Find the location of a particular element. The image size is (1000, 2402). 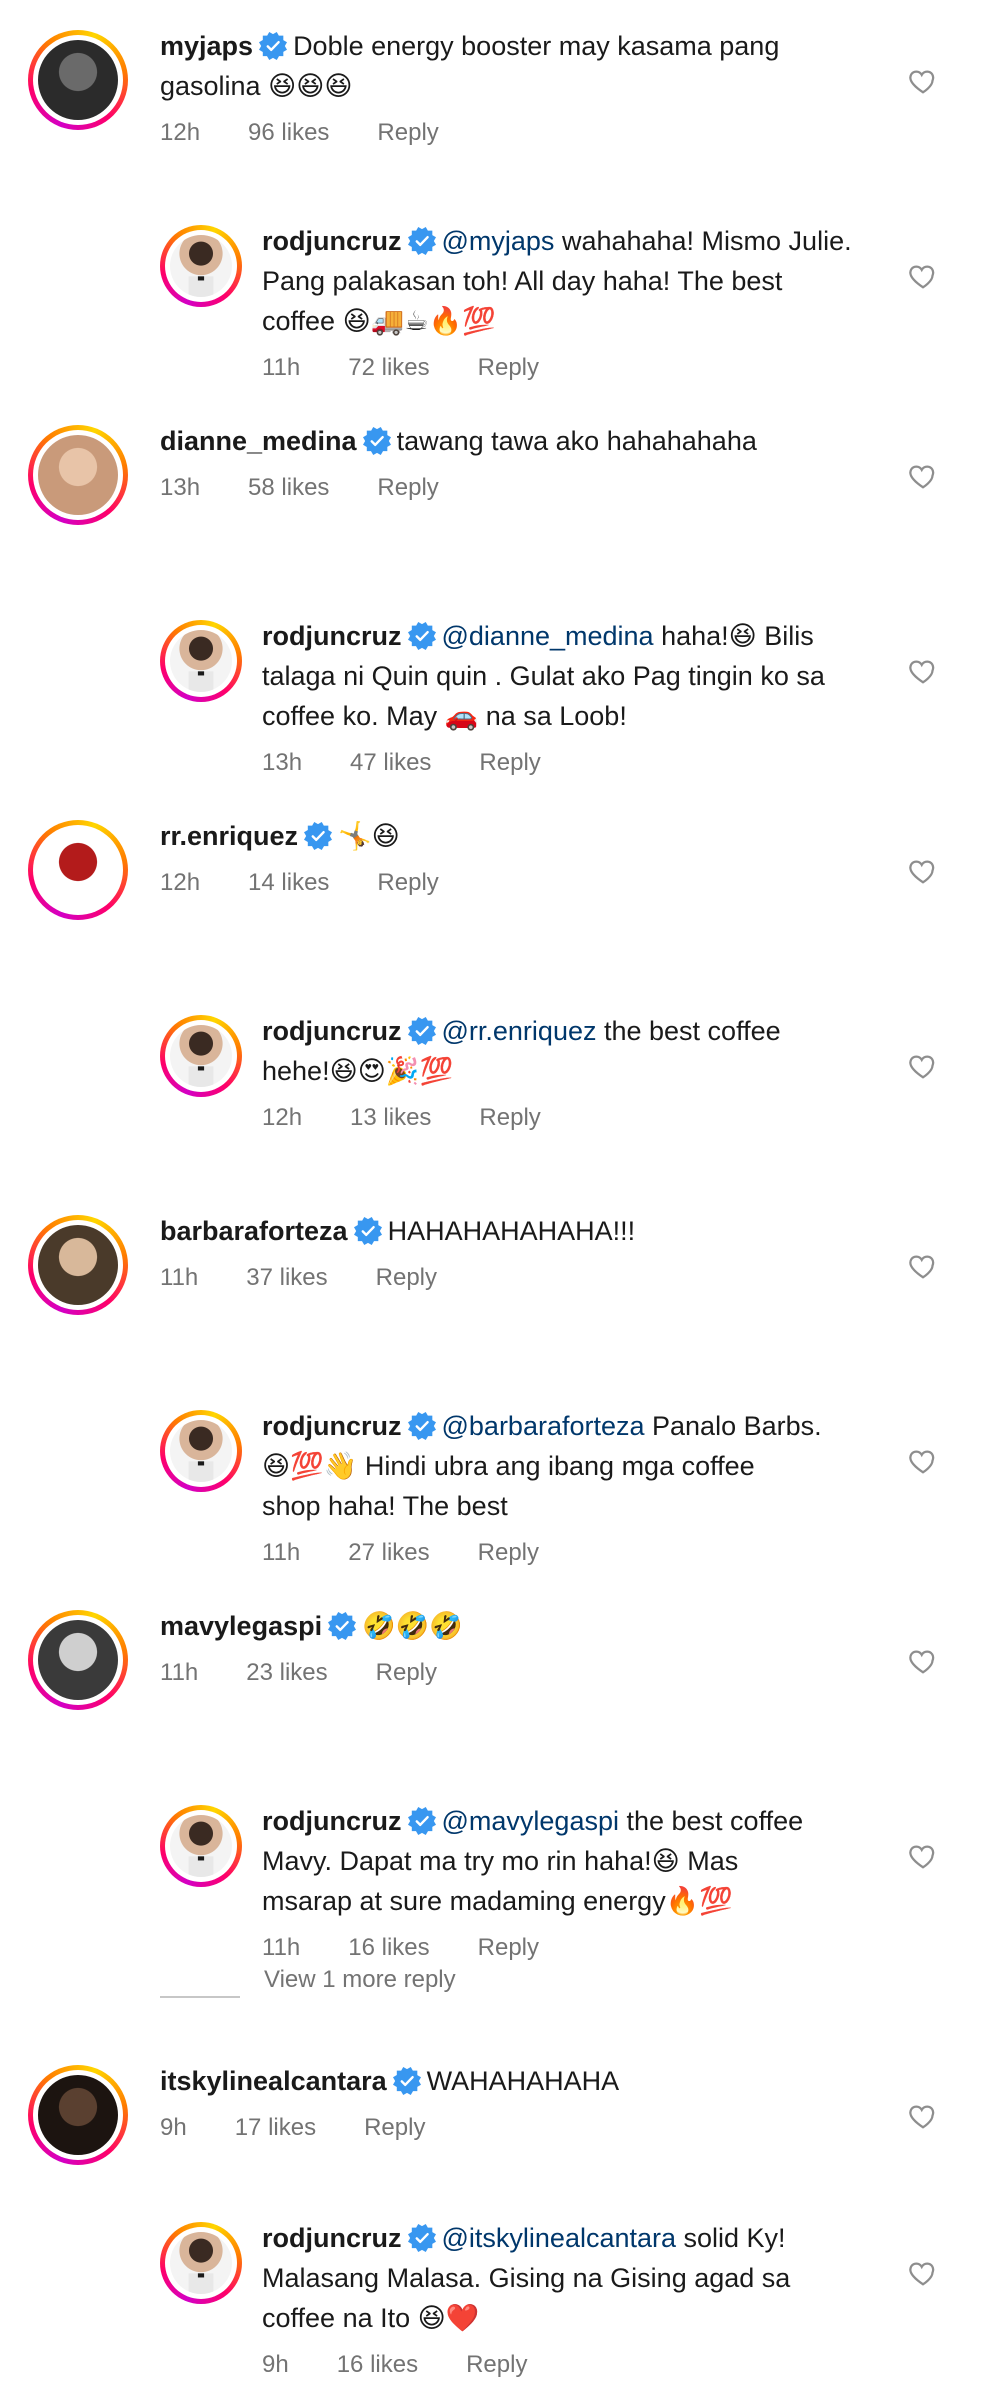

comment-meta: 13h 47 likes Reply is located at coordinates (582, 763).